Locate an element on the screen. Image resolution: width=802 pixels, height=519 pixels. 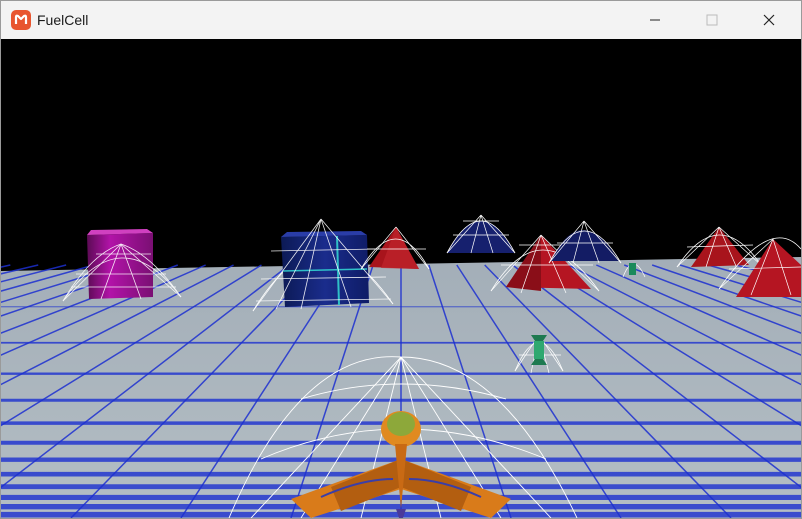
minimize-button is located at coordinates (655, 20).